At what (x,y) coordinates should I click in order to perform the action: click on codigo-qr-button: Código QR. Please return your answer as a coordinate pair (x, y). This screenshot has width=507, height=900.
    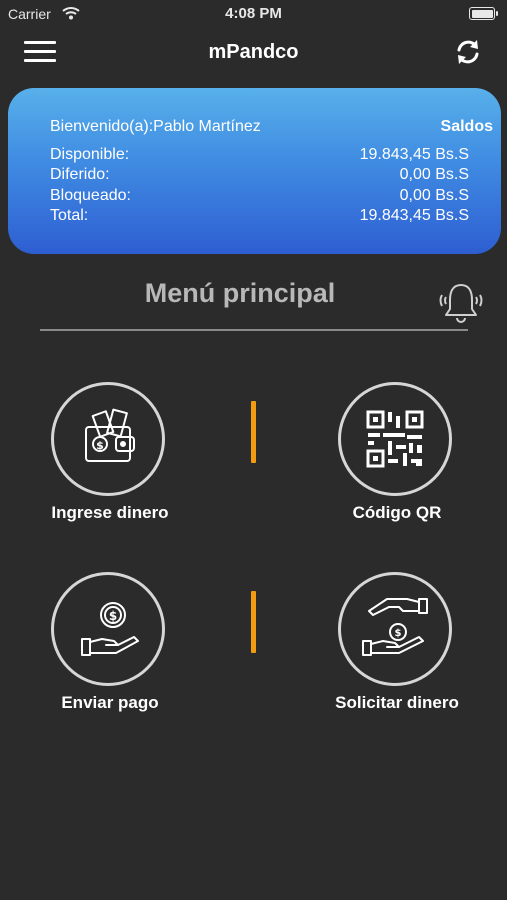
    Looking at the image, I should click on (397, 457).